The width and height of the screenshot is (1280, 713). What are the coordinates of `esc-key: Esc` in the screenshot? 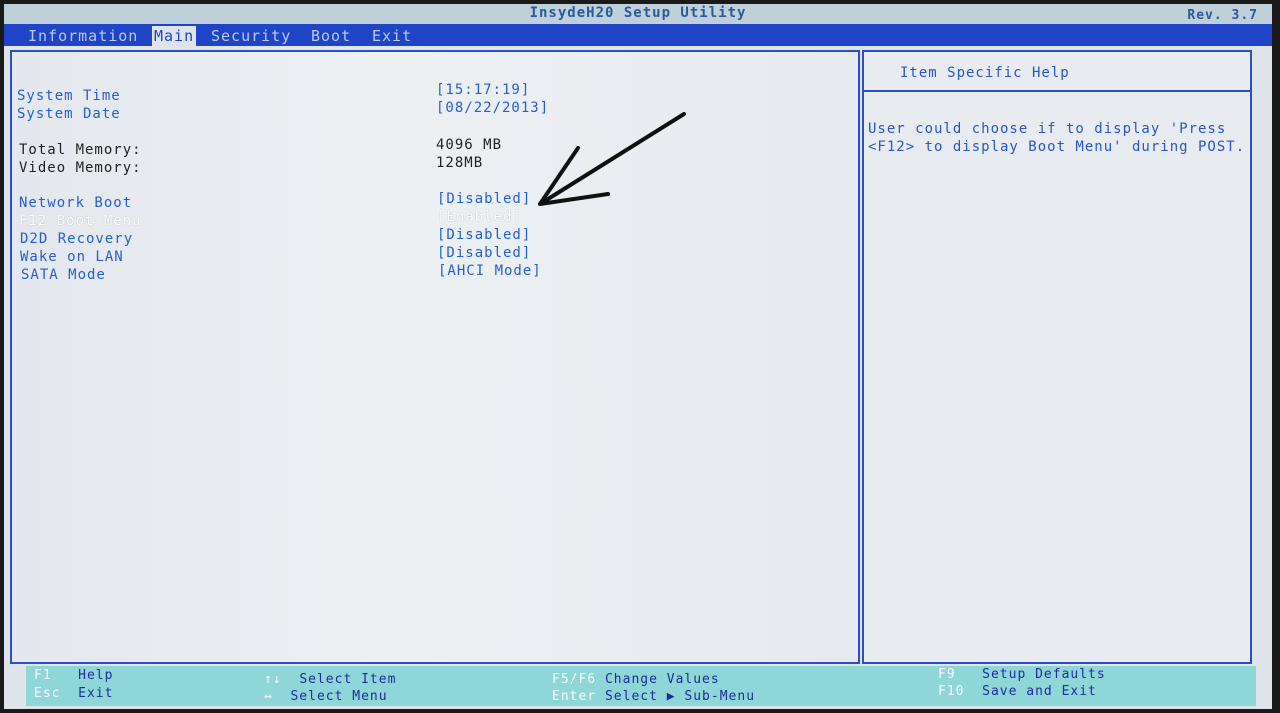 It's located at (47, 693).